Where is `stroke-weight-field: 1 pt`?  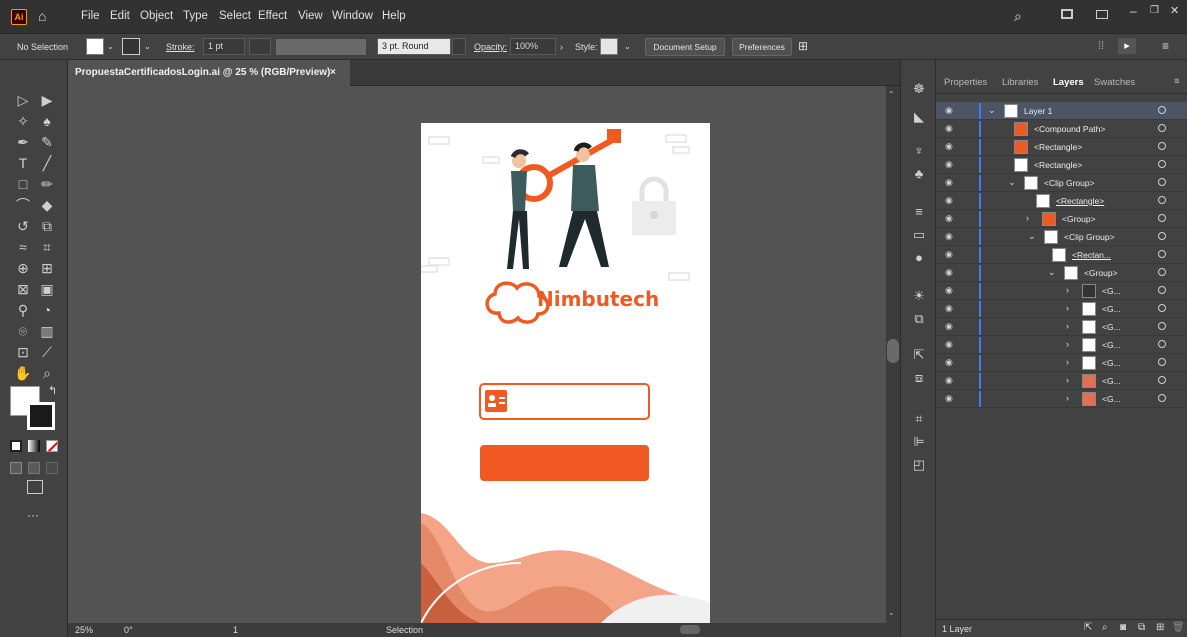 stroke-weight-field: 1 pt is located at coordinates (224, 46).